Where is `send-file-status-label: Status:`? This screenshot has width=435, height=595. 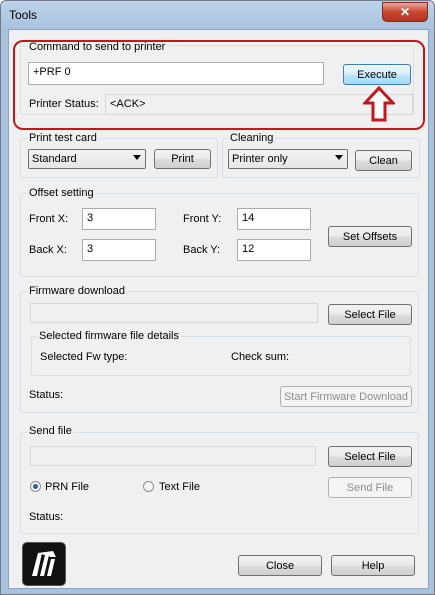 send-file-status-label: Status: is located at coordinates (46, 517).